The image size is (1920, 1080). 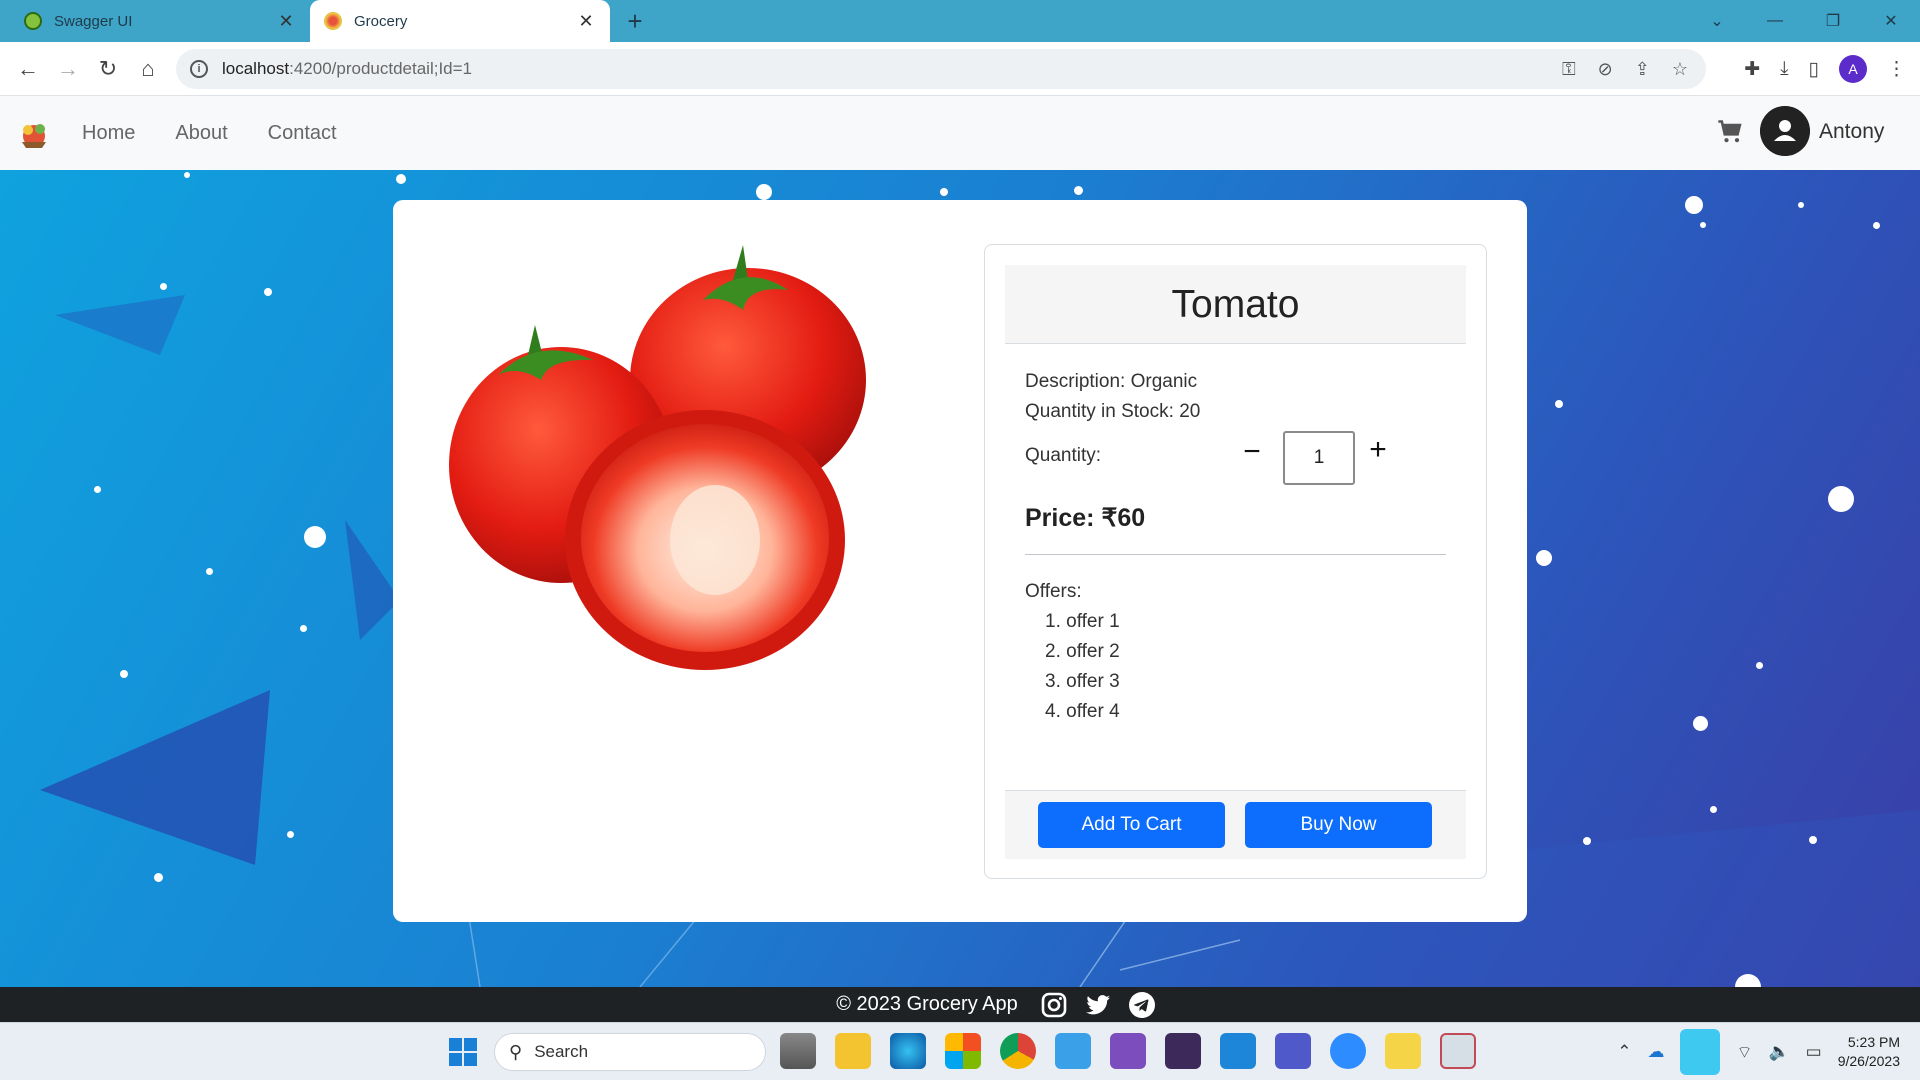 I want to click on taskbar-search: ⚲ Search, so click(x=630, y=1052).